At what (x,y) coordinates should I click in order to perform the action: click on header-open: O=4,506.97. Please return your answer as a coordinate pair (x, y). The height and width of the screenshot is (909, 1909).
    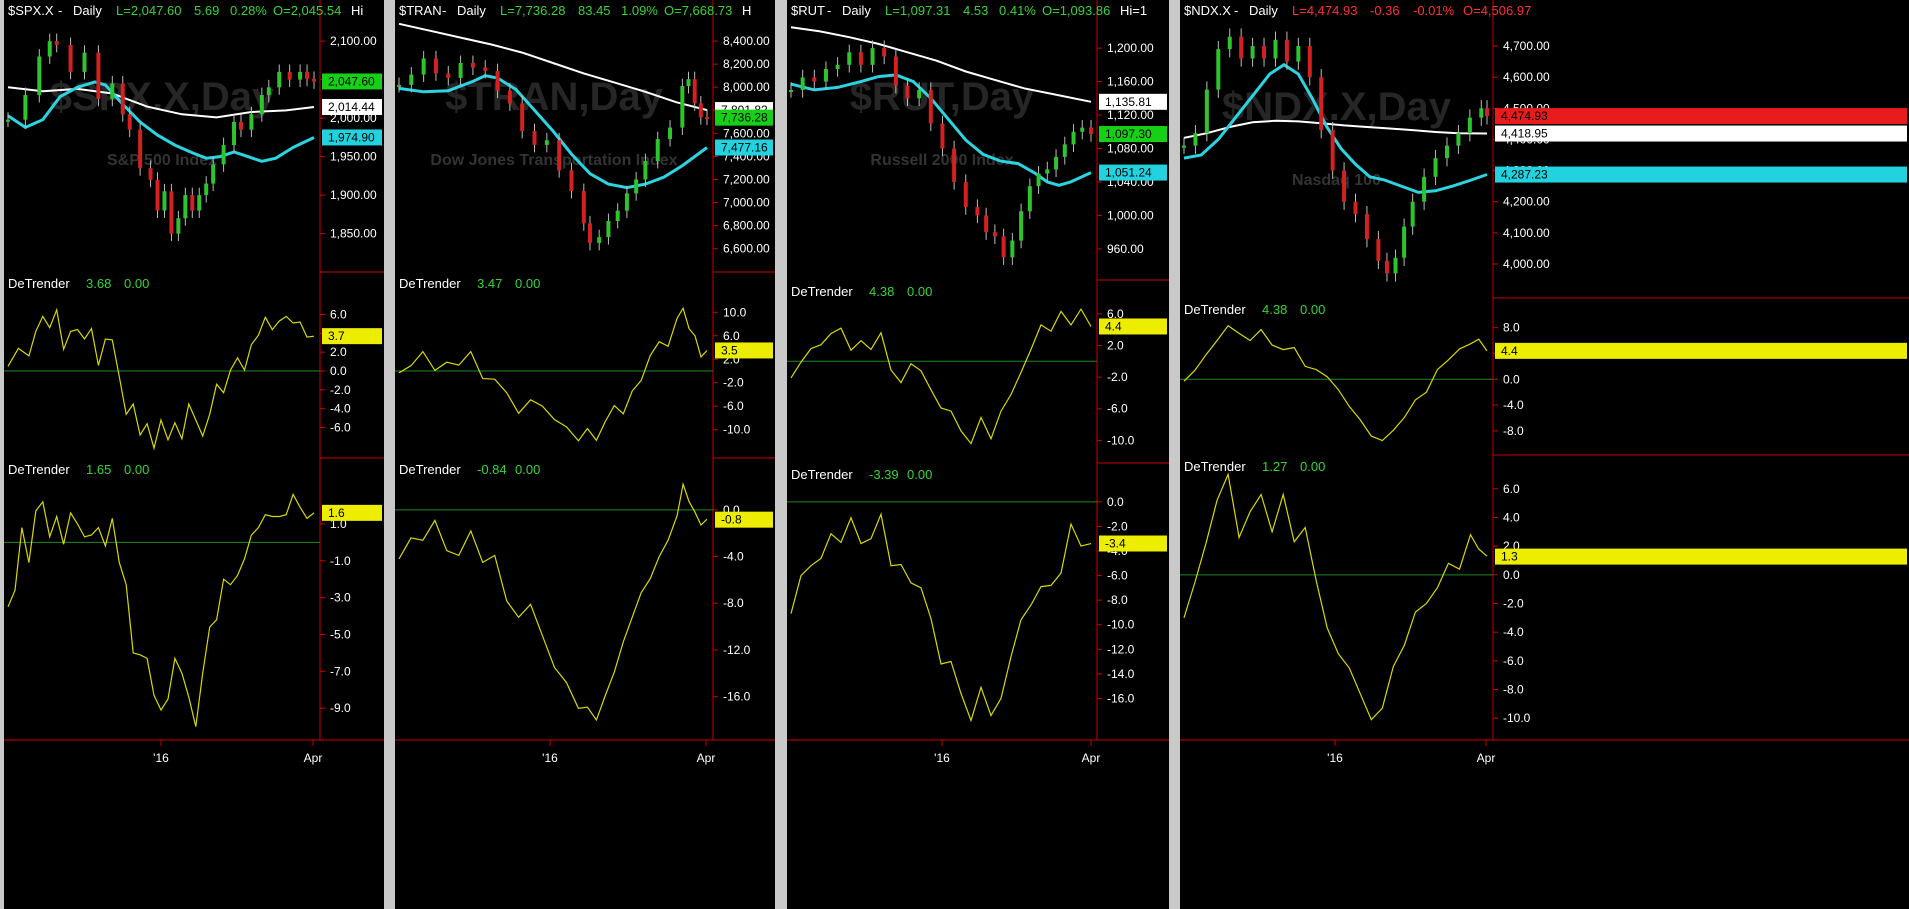
    Looking at the image, I should click on (1497, 10).